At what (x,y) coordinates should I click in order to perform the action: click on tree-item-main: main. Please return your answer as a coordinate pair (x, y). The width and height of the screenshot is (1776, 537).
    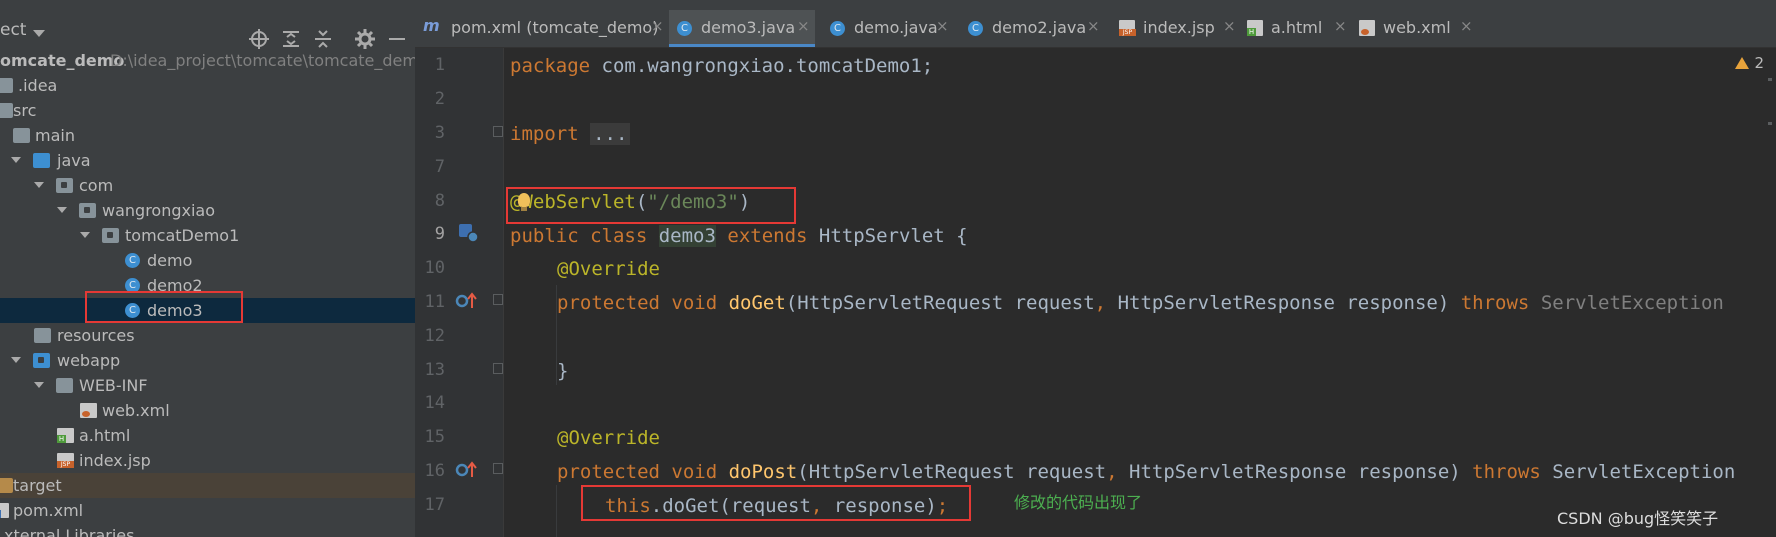
    Looking at the image, I should click on (207, 135).